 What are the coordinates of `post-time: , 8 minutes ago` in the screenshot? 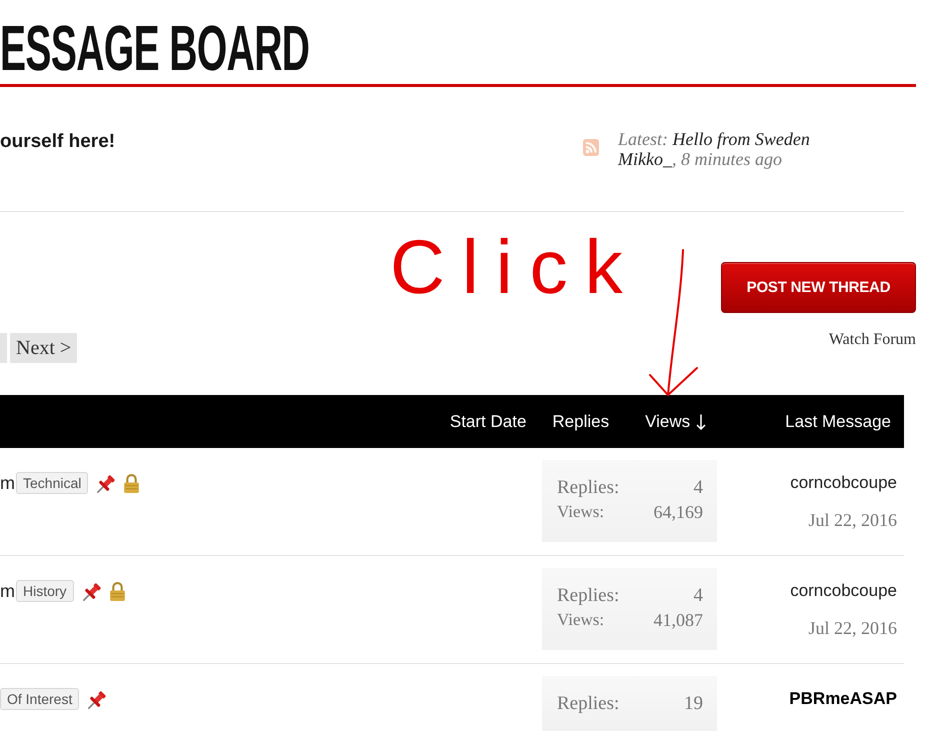 It's located at (727, 159).